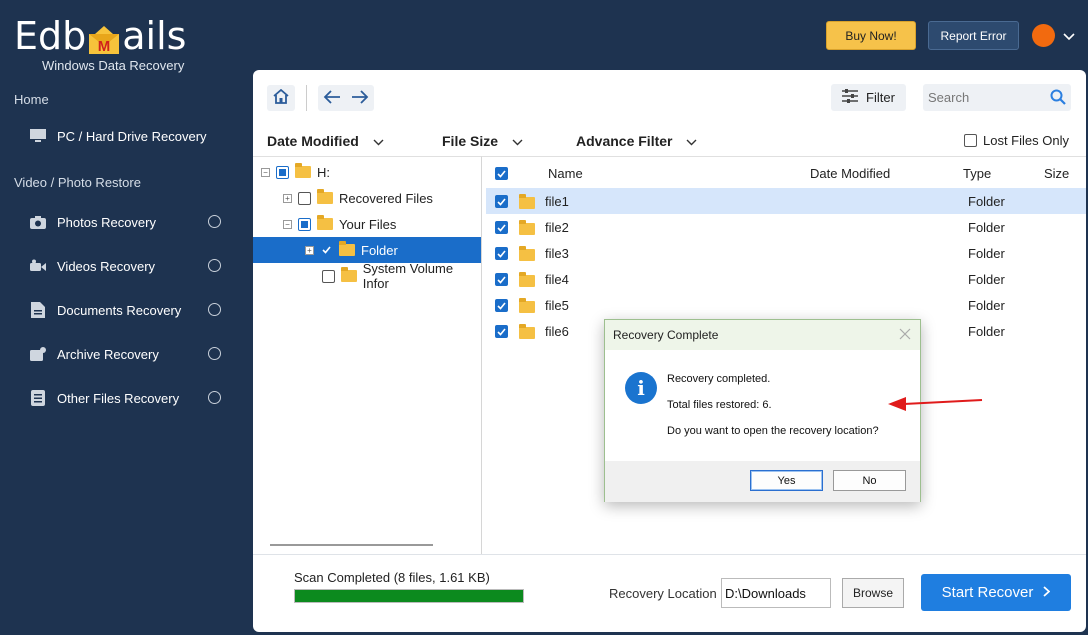 This screenshot has height=635, width=1088. What do you see at coordinates (130, 136) in the screenshot?
I see `sidebar-item-pc-hard-drive: PC / Hard Drive Recovery` at bounding box center [130, 136].